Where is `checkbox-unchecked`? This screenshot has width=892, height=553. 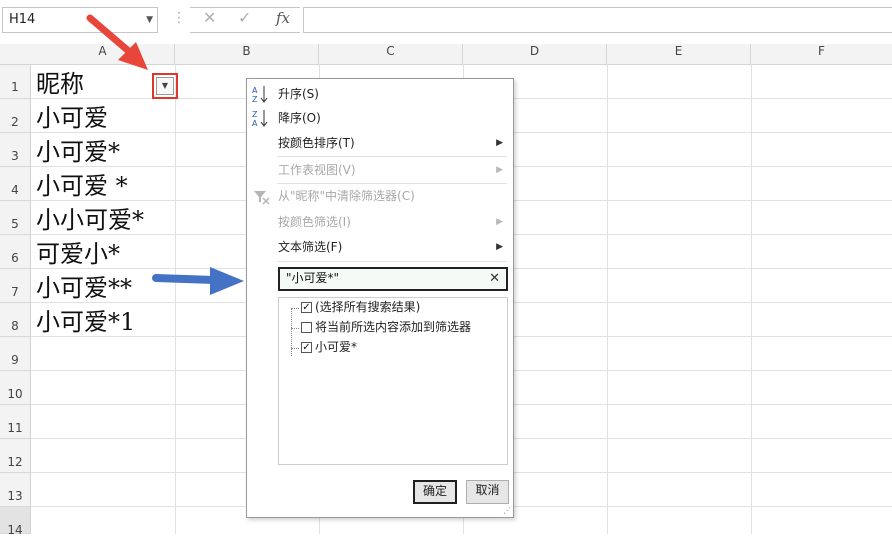 checkbox-unchecked is located at coordinates (306, 327).